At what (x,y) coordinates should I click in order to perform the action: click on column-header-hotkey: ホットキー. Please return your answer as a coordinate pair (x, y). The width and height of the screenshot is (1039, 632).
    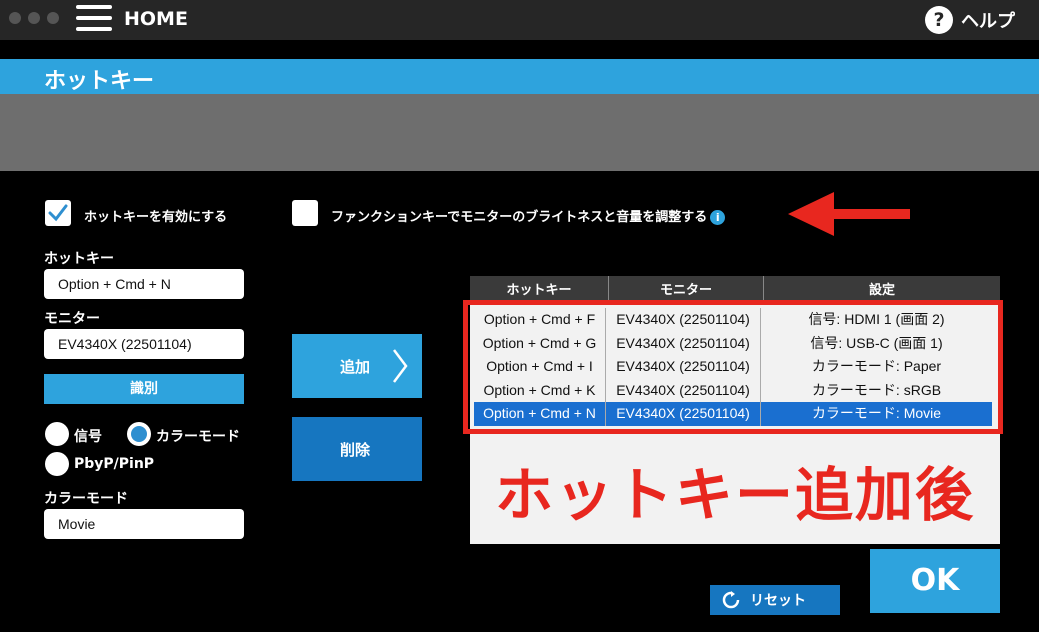
    Looking at the image, I should click on (539, 290).